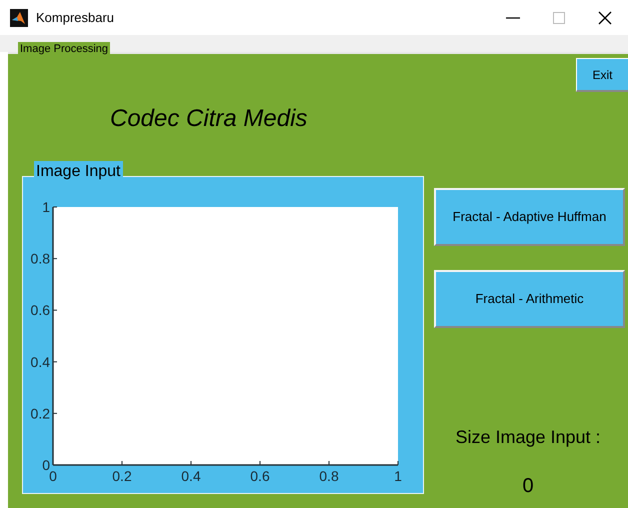  I want to click on app-logo-icon, so click(19, 17).